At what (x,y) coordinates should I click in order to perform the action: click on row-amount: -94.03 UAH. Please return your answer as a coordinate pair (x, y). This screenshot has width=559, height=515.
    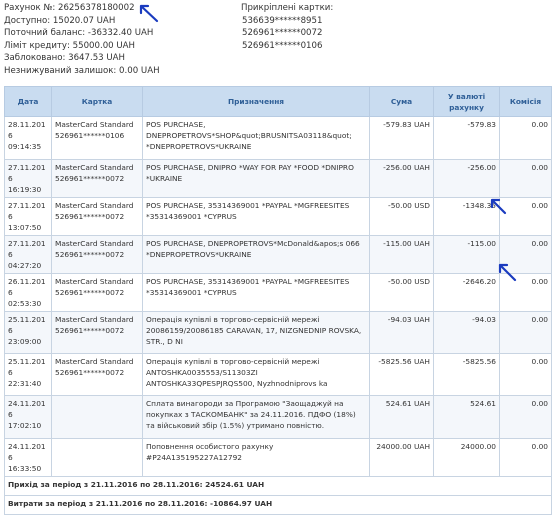
    Looking at the image, I should click on (401, 332).